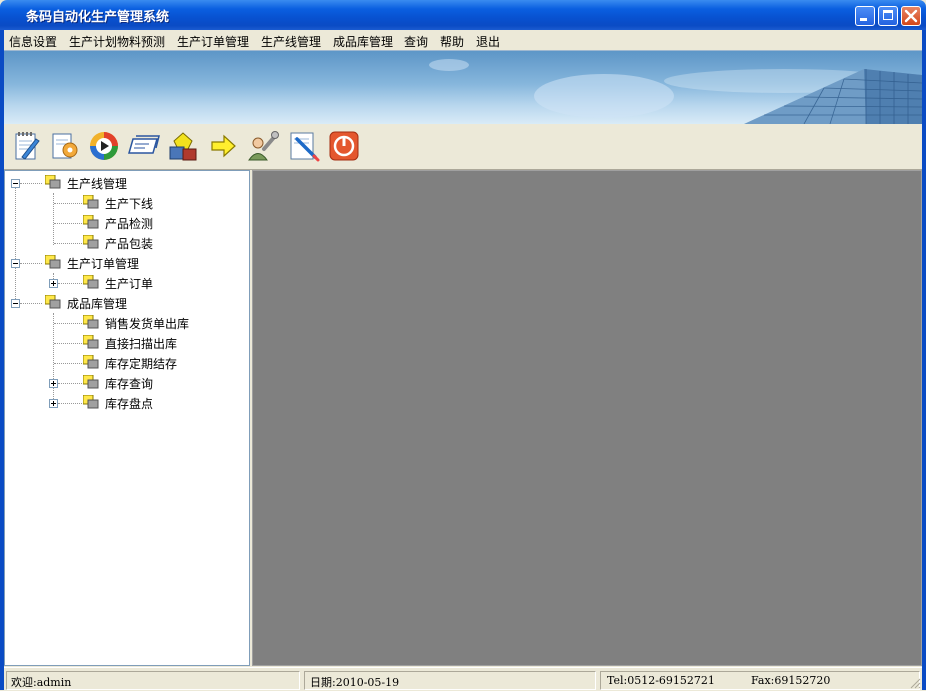  I want to click on tree-node-label: 产品包装, so click(129, 244).